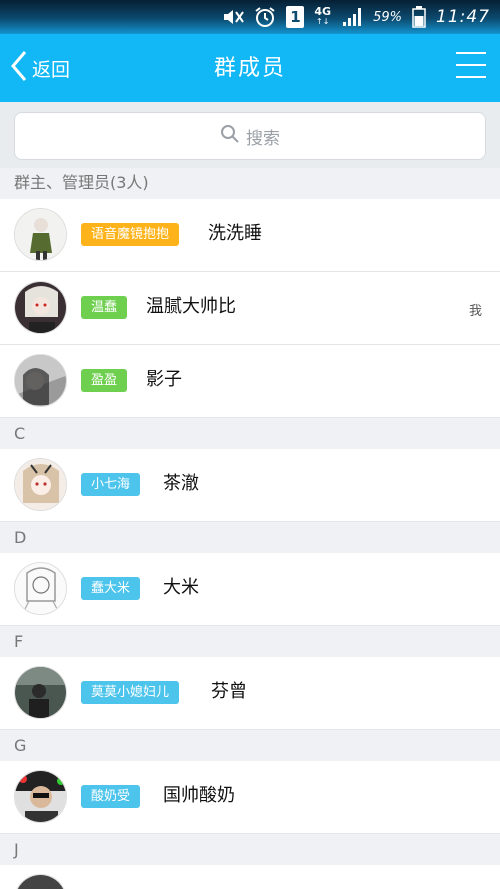 The height and width of the screenshot is (889, 500). I want to click on section-header-admins: 群主、管理员(3人), so click(250, 183).